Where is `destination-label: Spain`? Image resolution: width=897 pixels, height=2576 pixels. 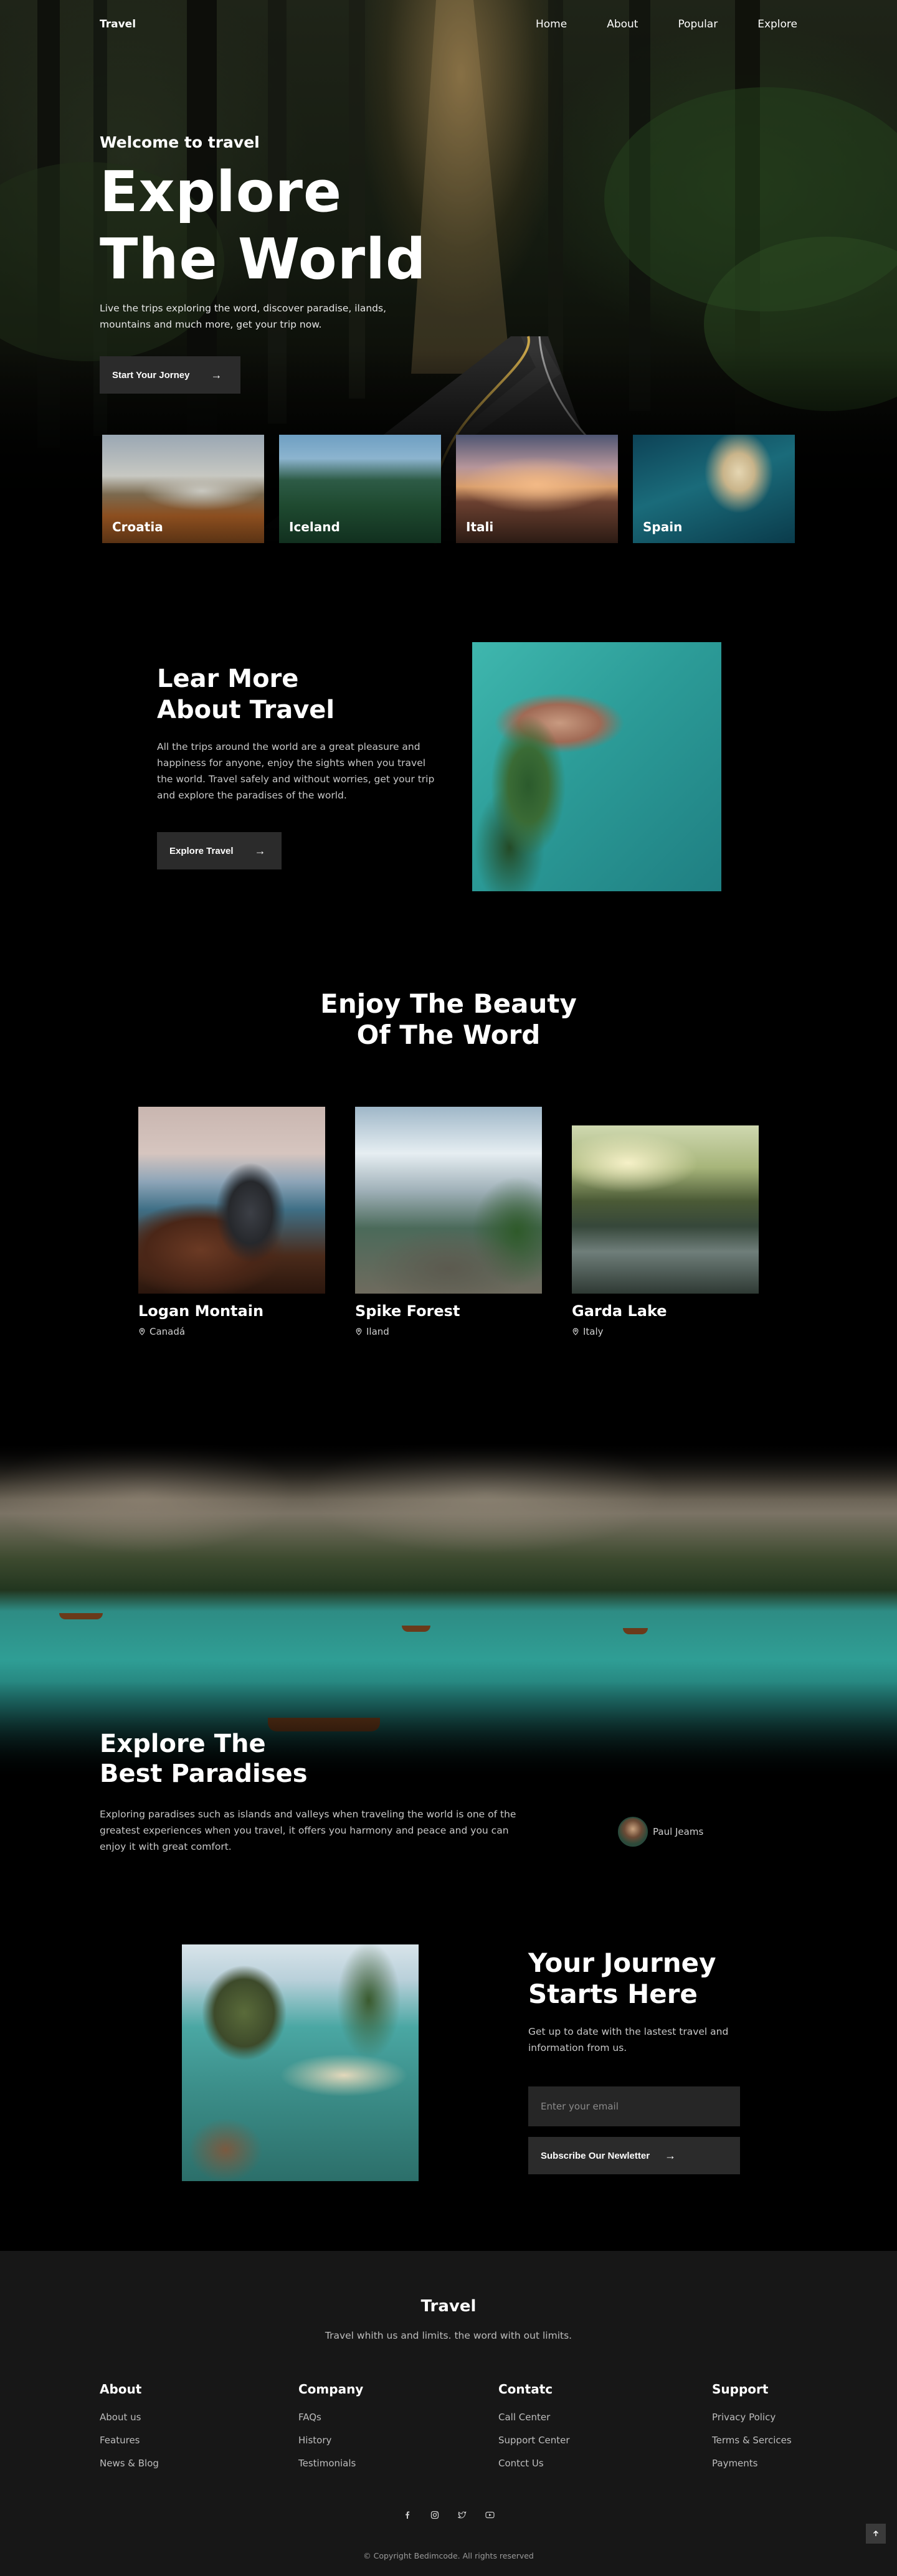
destination-label: Spain is located at coordinates (663, 527).